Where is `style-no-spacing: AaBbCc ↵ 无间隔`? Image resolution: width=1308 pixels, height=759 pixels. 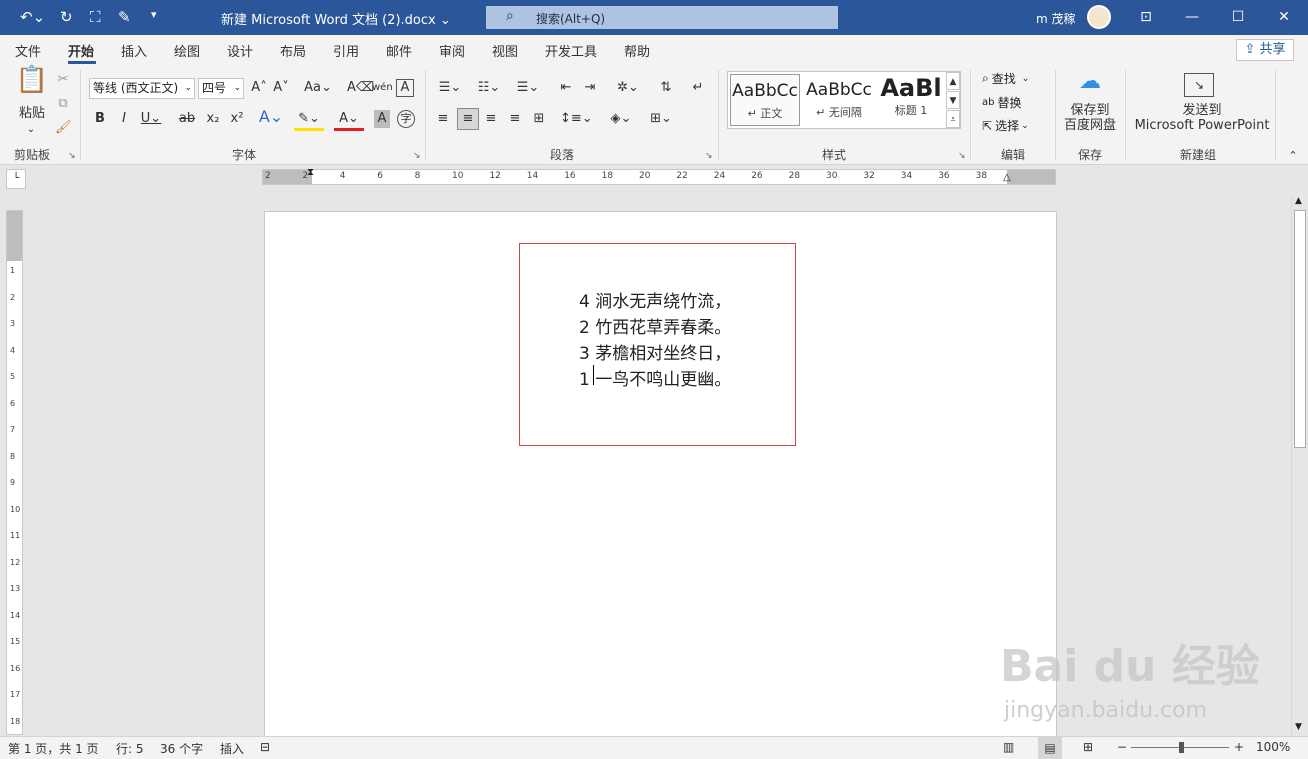 style-no-spacing: AaBbCc ↵ 无间隔 is located at coordinates (839, 100).